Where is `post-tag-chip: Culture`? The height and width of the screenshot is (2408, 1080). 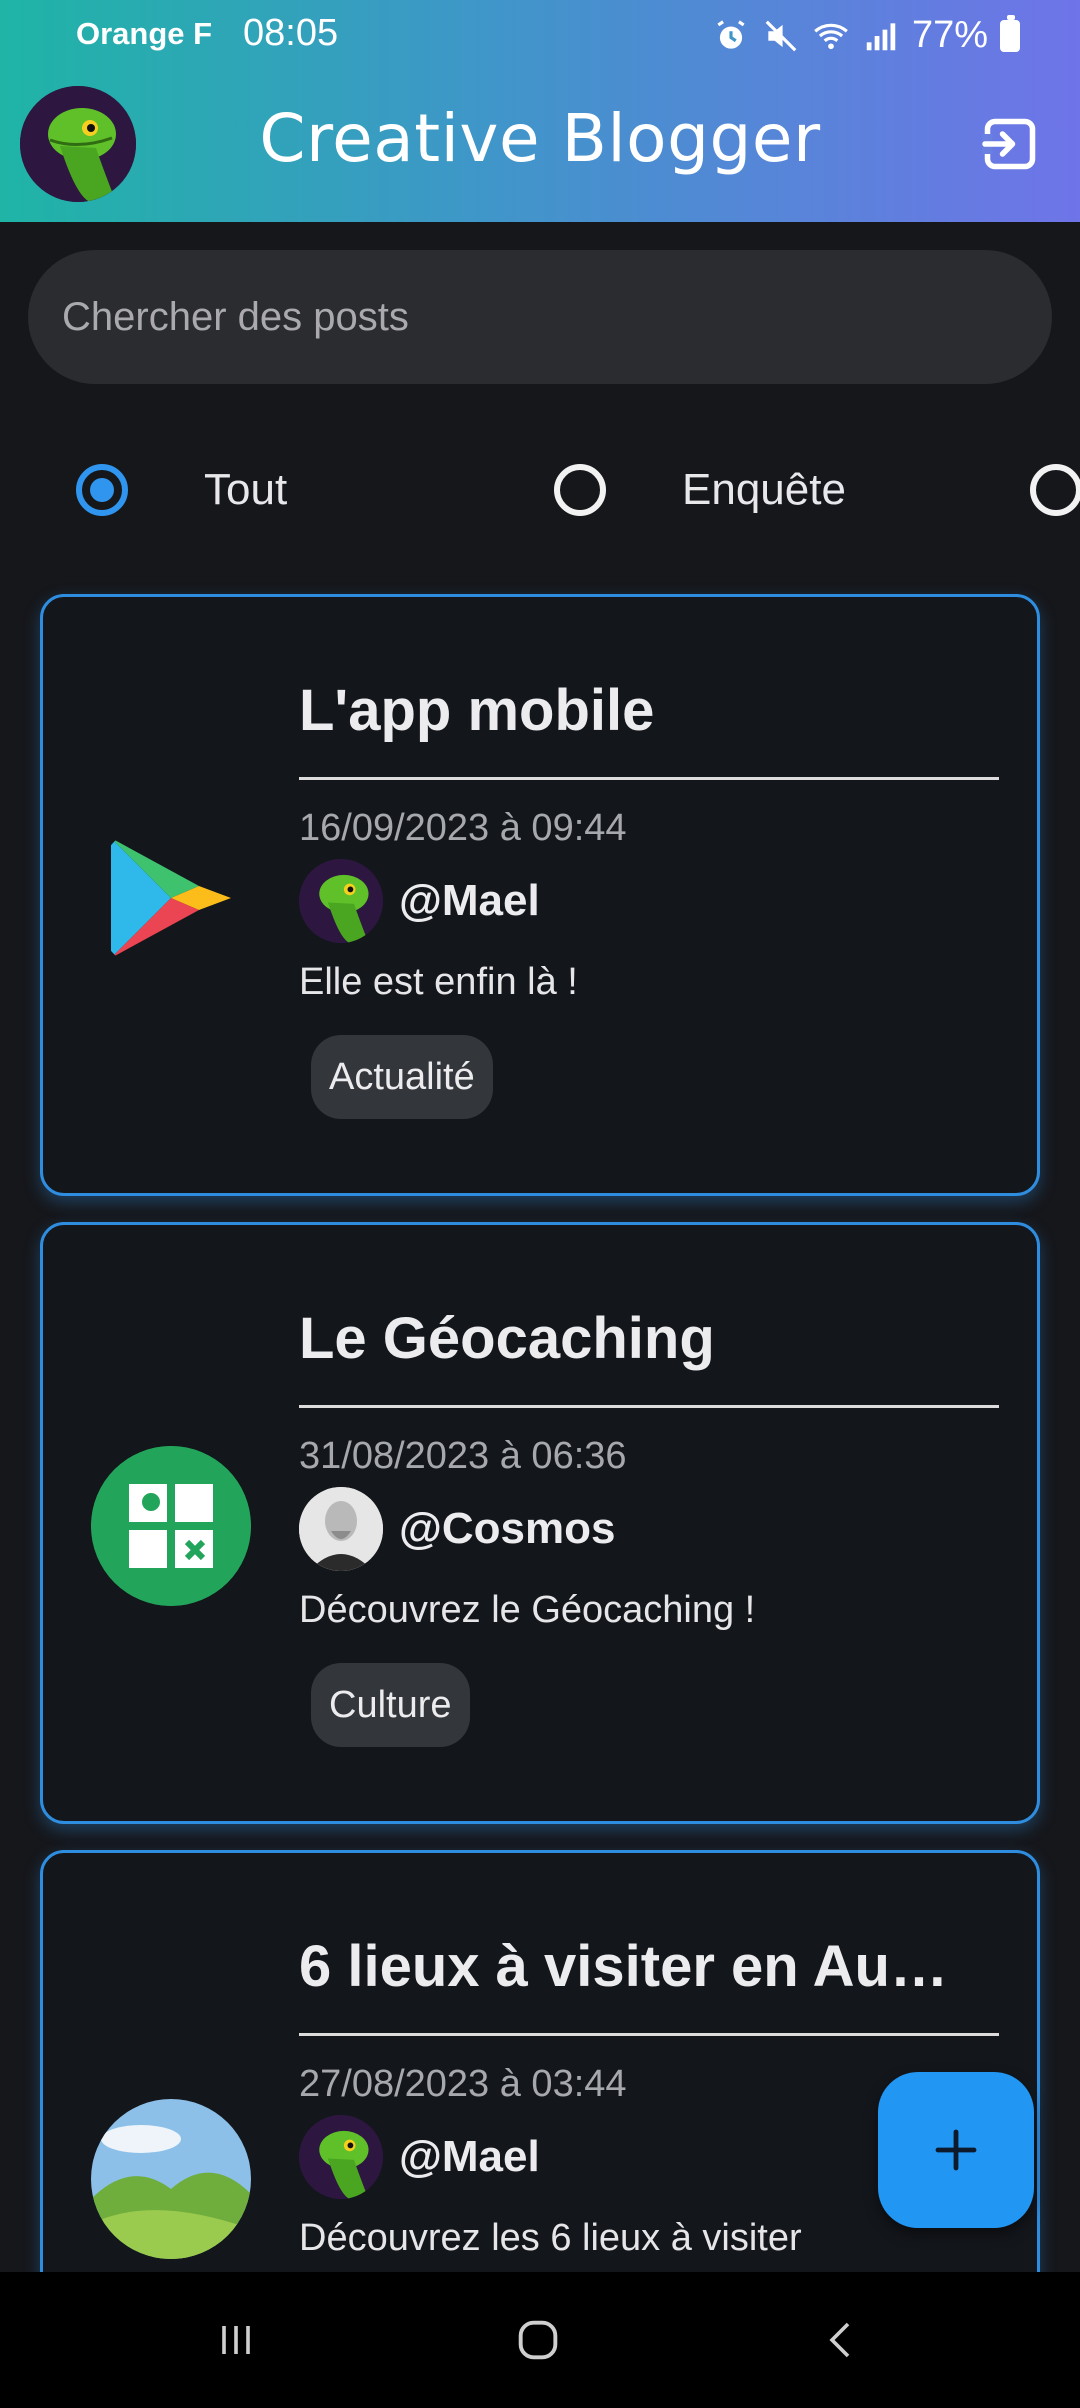
post-tag-chip: Culture is located at coordinates (390, 1705).